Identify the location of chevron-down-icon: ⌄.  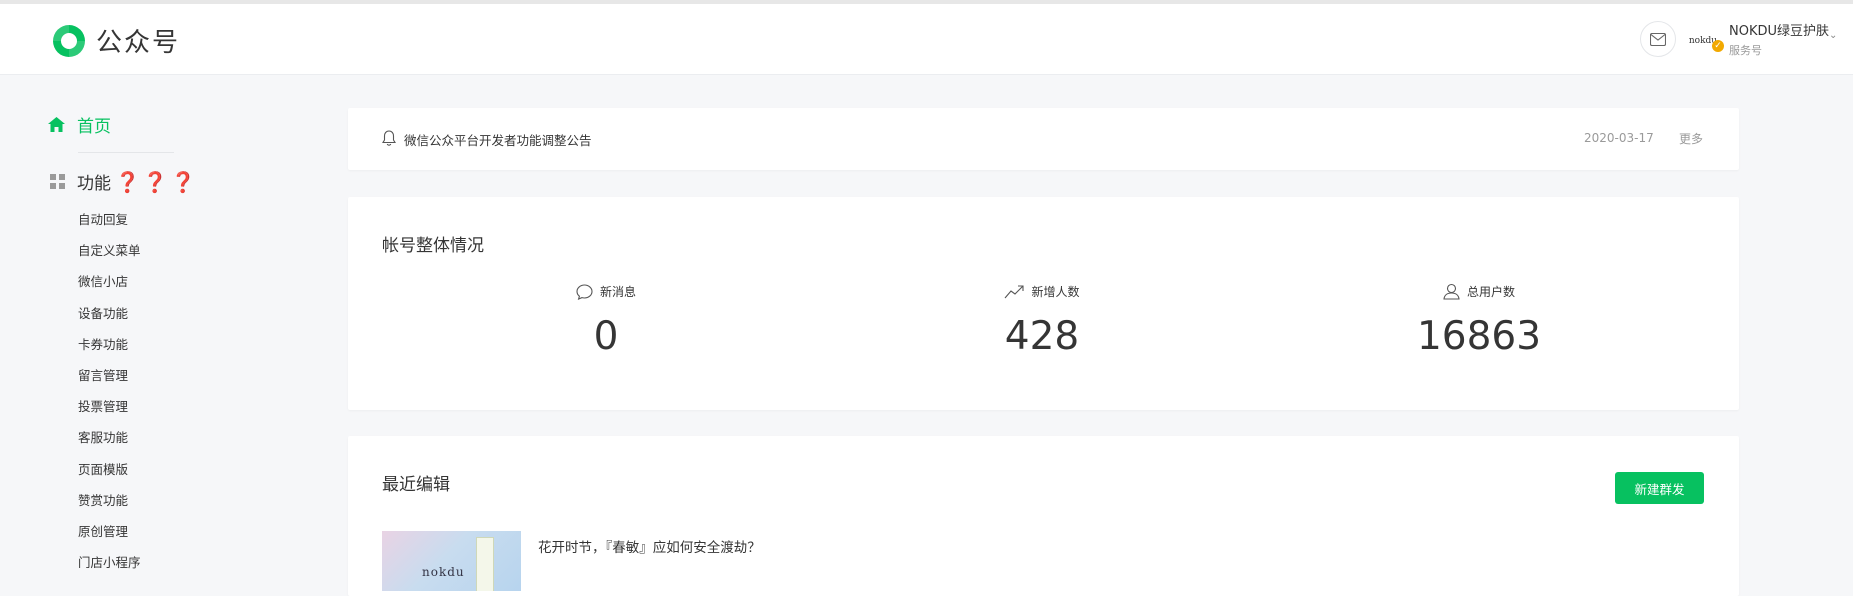
(1833, 35).